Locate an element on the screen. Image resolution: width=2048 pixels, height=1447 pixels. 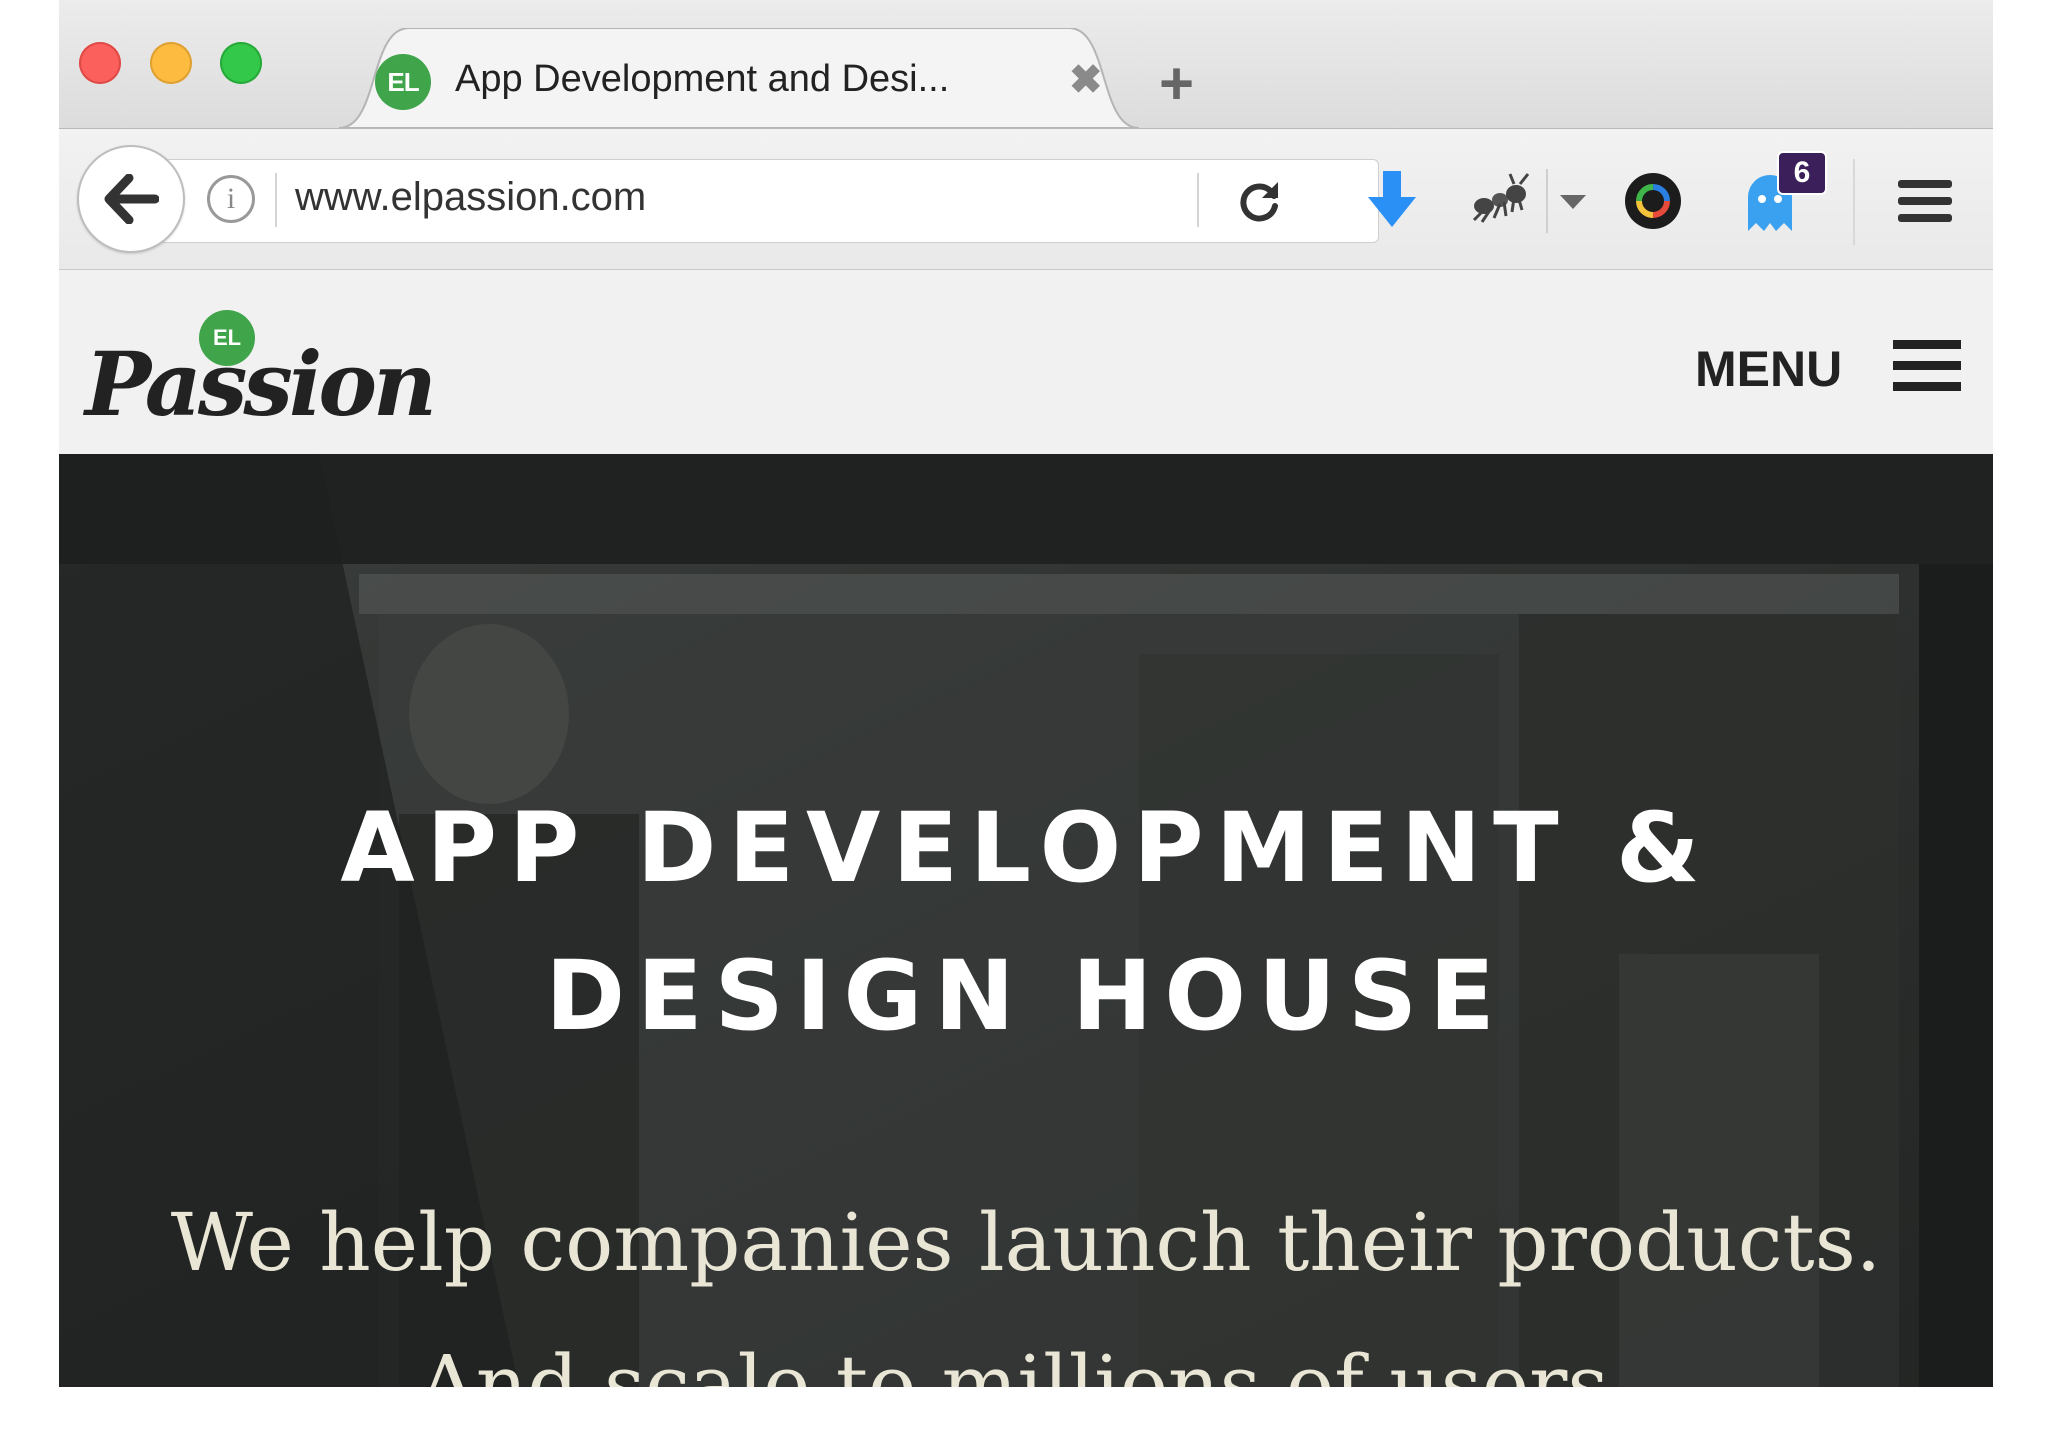
hero-title-line: APP DEVELOPMENT & is located at coordinates (1026, 848).